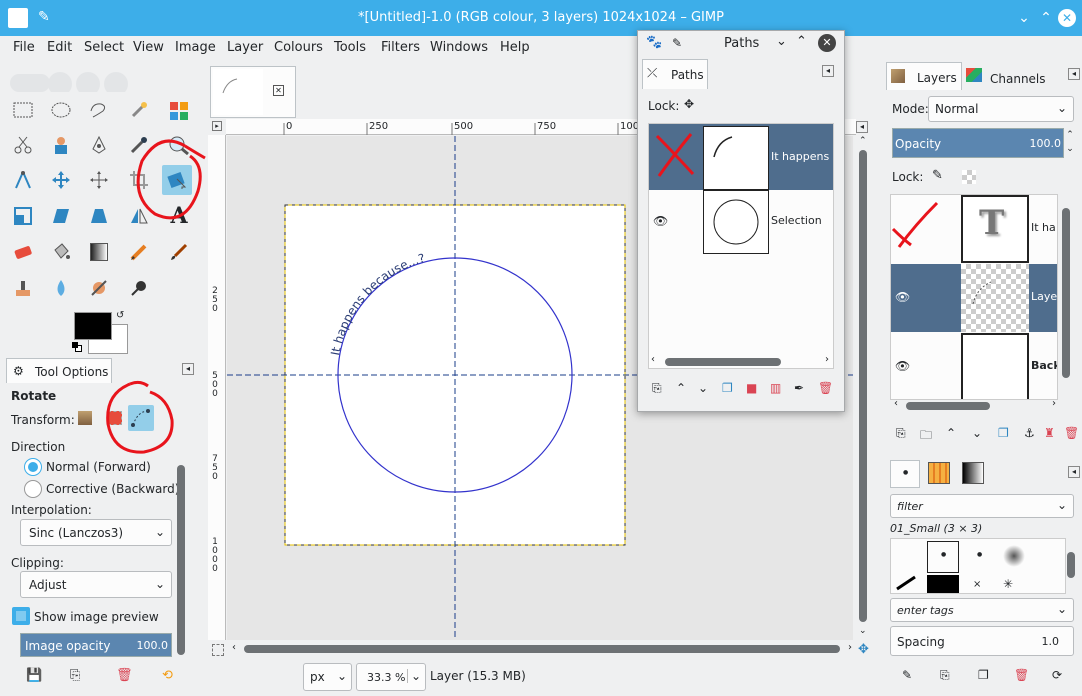  Describe the element at coordinates (34, 675) in the screenshot. I see `save-options-icon: 💾` at that location.